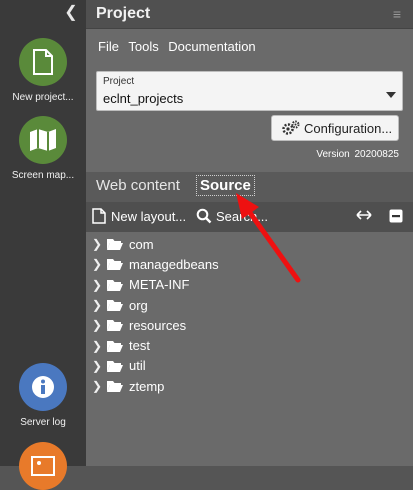  What do you see at coordinates (43, 62) in the screenshot?
I see `document-icon` at bounding box center [43, 62].